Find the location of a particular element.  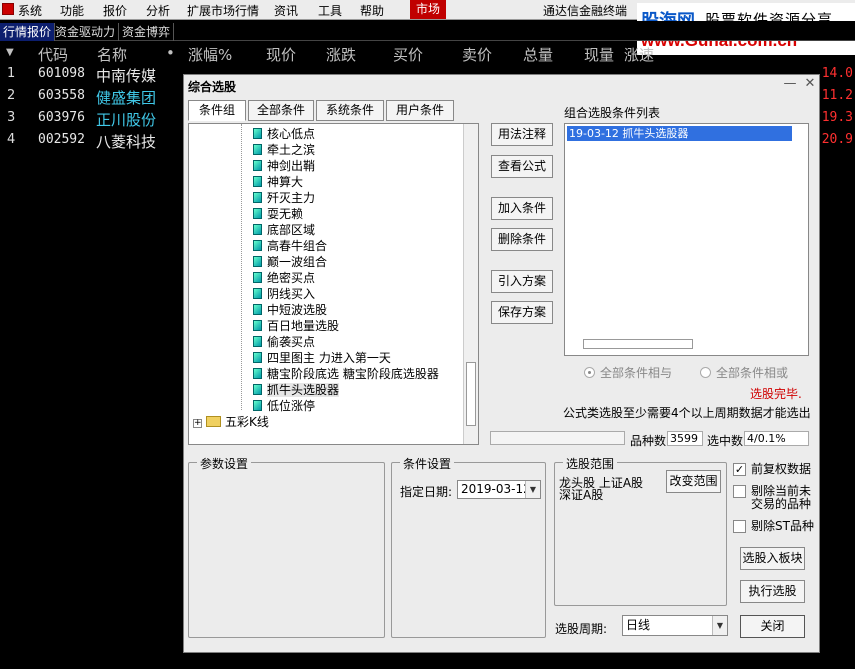

usage-notes-button: 用法注释 is located at coordinates (522, 134).